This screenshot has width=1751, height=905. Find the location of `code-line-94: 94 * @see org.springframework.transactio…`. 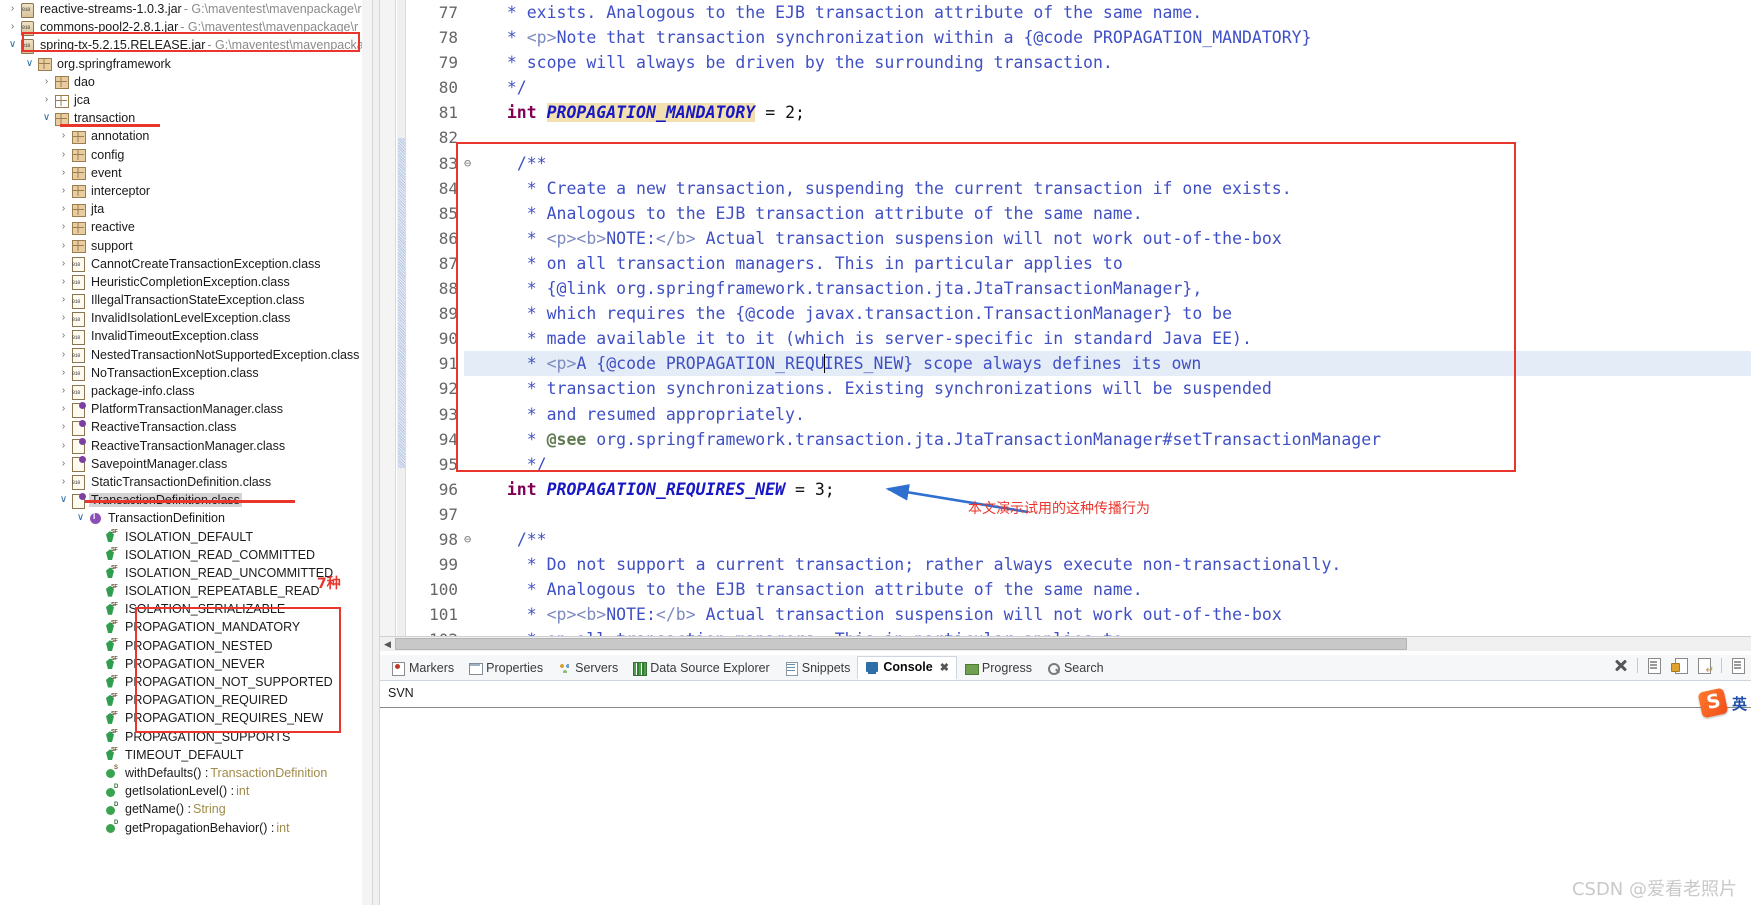

code-line-94: 94 * @see org.springframework.transactio… is located at coordinates (1078, 439).